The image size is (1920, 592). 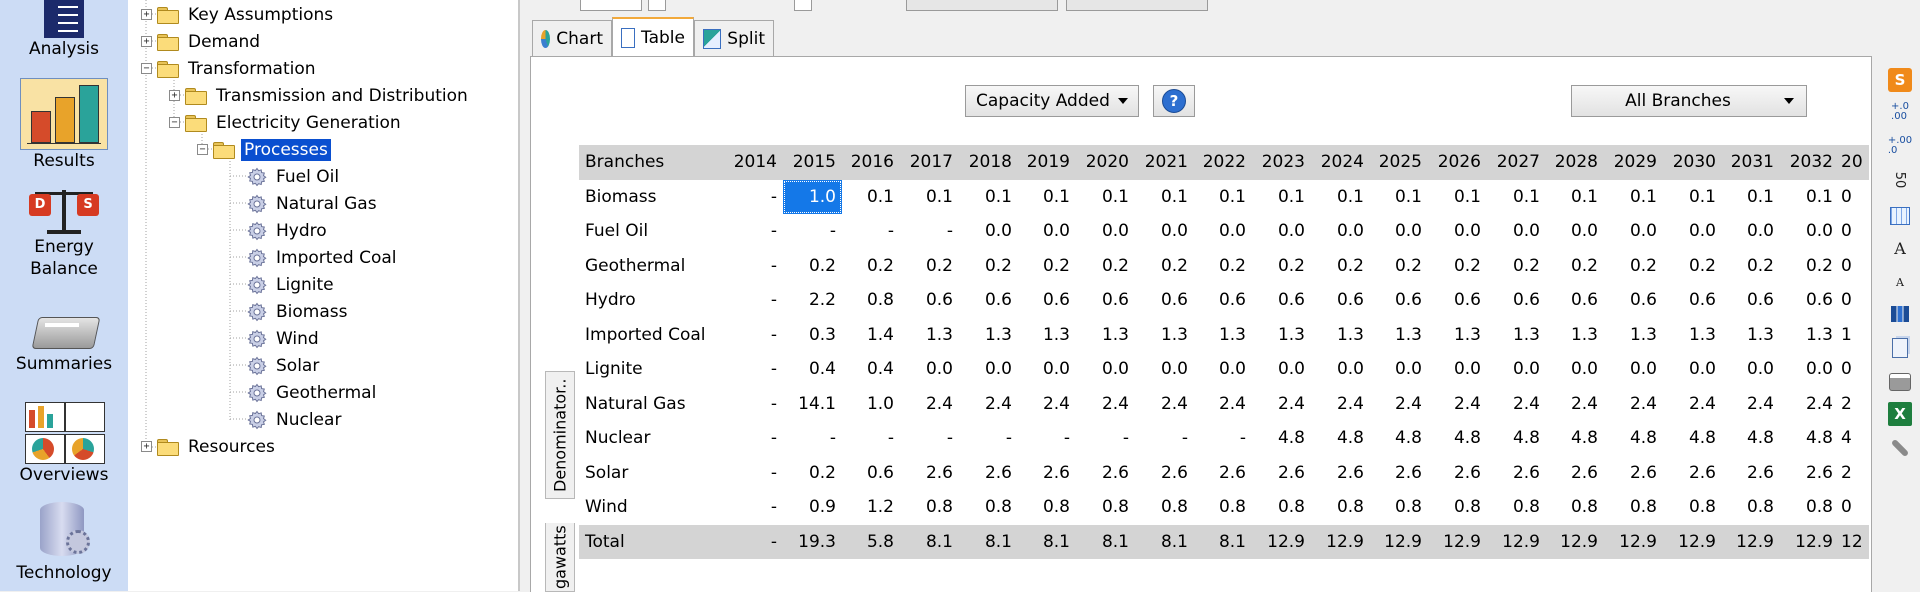 What do you see at coordinates (812, 162) in the screenshot?
I see `column-header-year: 2015` at bounding box center [812, 162].